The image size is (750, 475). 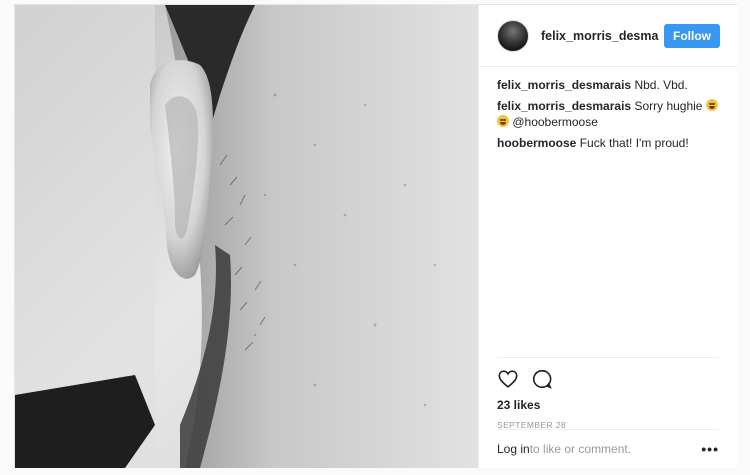 What do you see at coordinates (668, 106) in the screenshot?
I see `comment-text: Sorry hughie` at bounding box center [668, 106].